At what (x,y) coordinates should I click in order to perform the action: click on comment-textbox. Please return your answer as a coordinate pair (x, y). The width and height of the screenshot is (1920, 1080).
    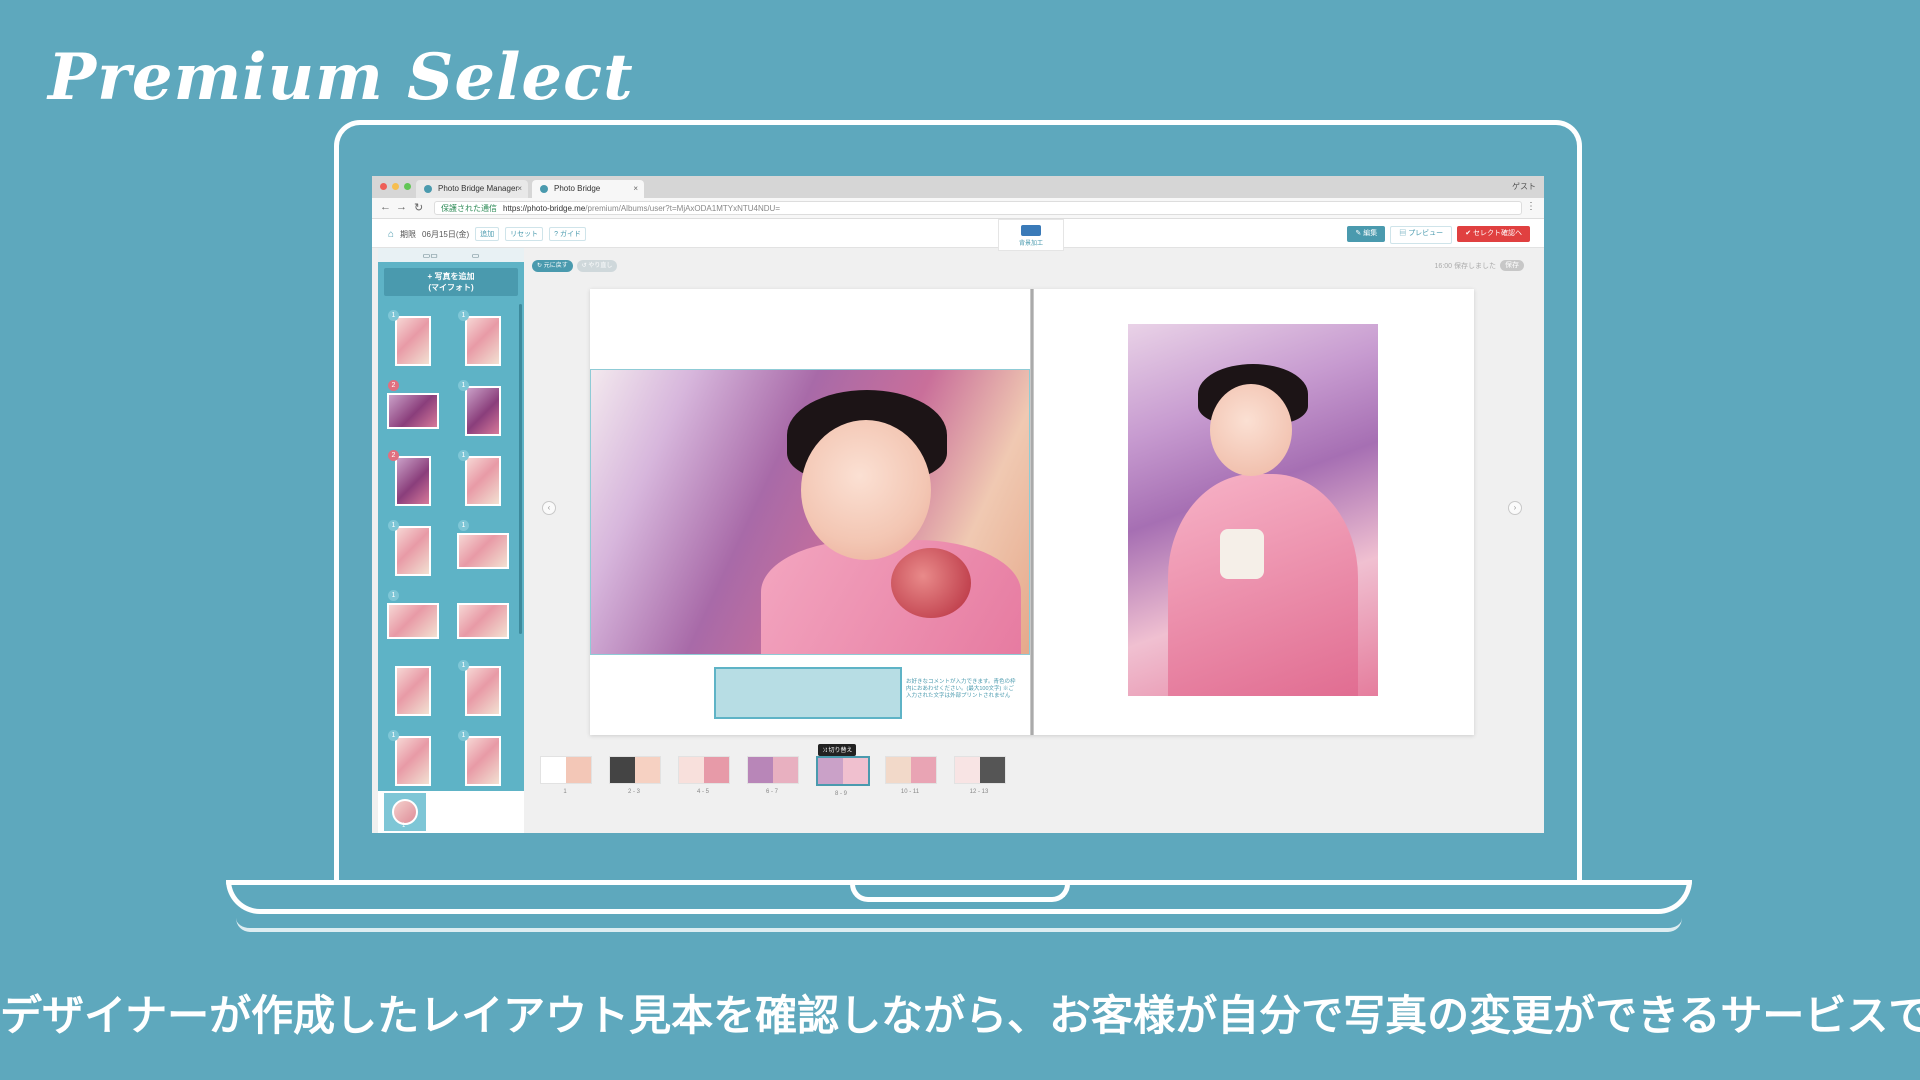
    Looking at the image, I should click on (808, 693).